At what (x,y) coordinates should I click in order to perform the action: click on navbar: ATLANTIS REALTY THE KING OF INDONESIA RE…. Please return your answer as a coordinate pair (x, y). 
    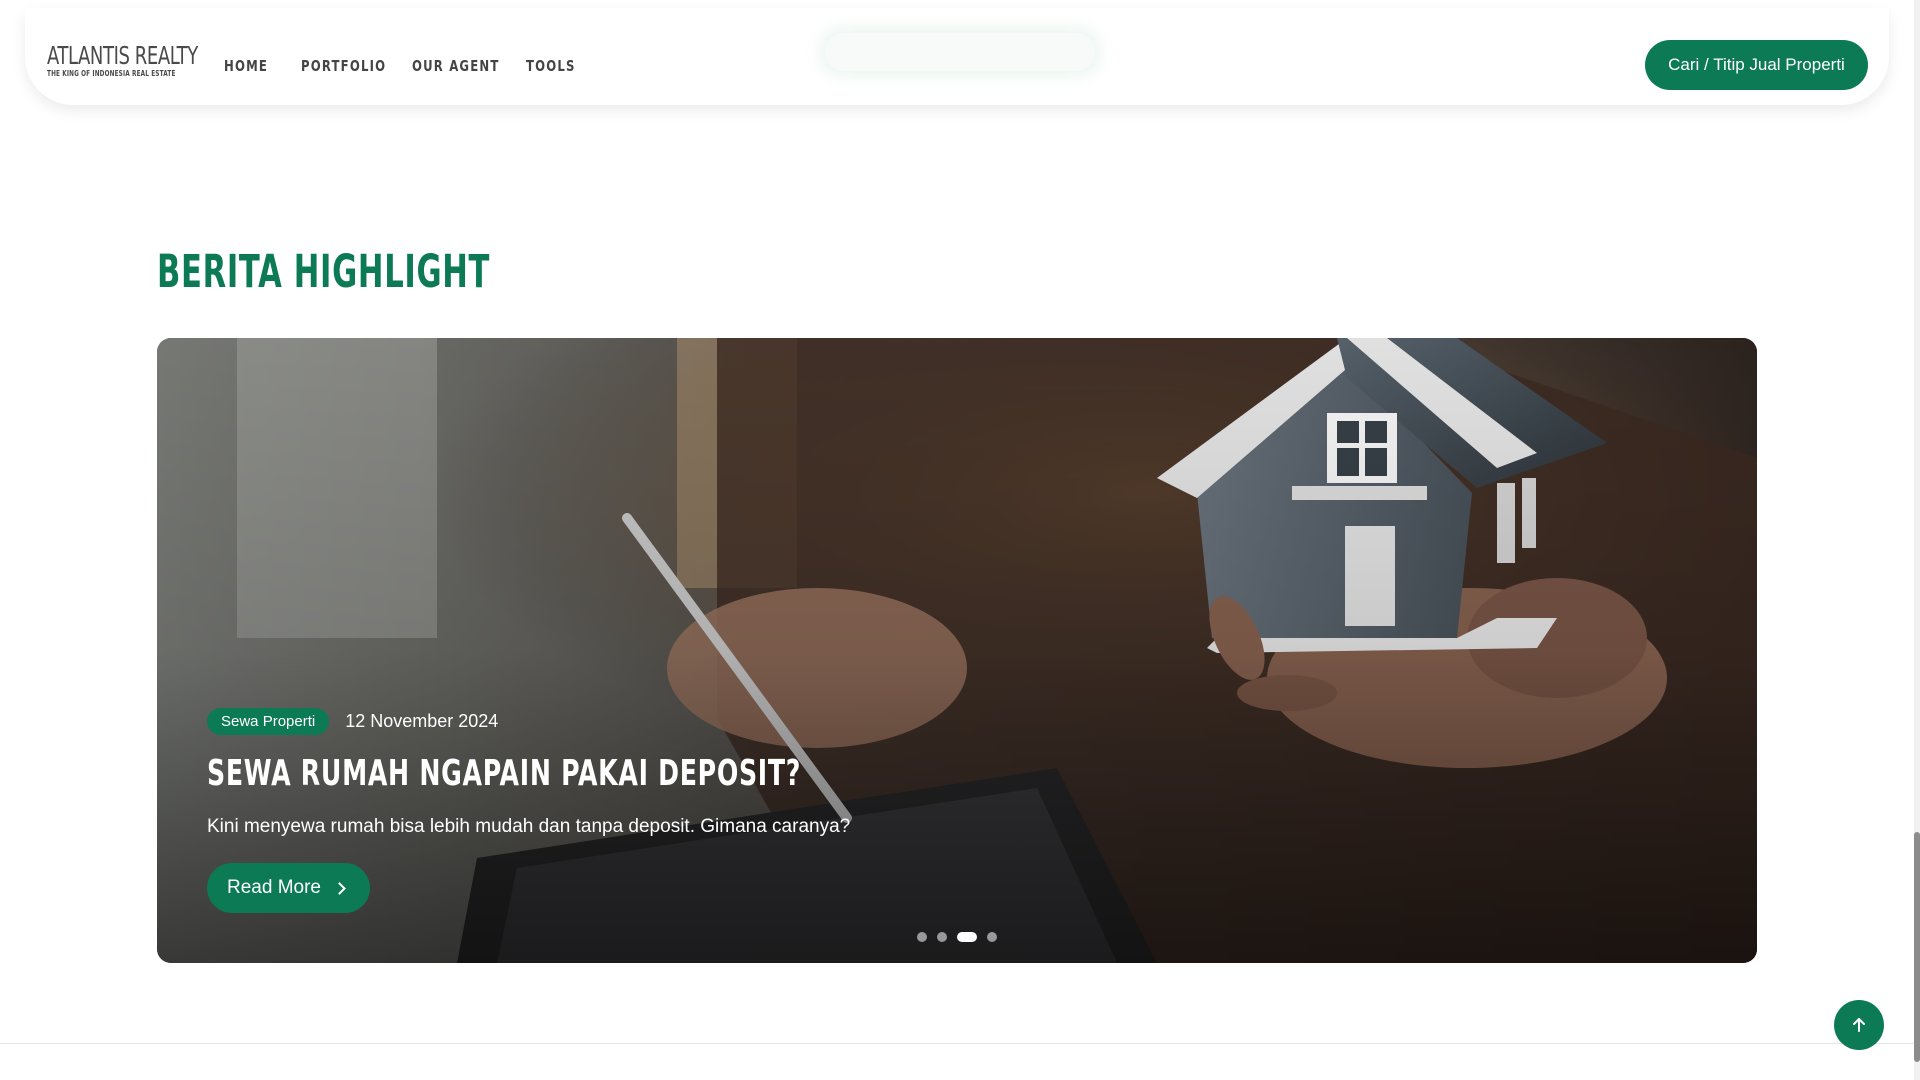
    Looking at the image, I should click on (957, 56).